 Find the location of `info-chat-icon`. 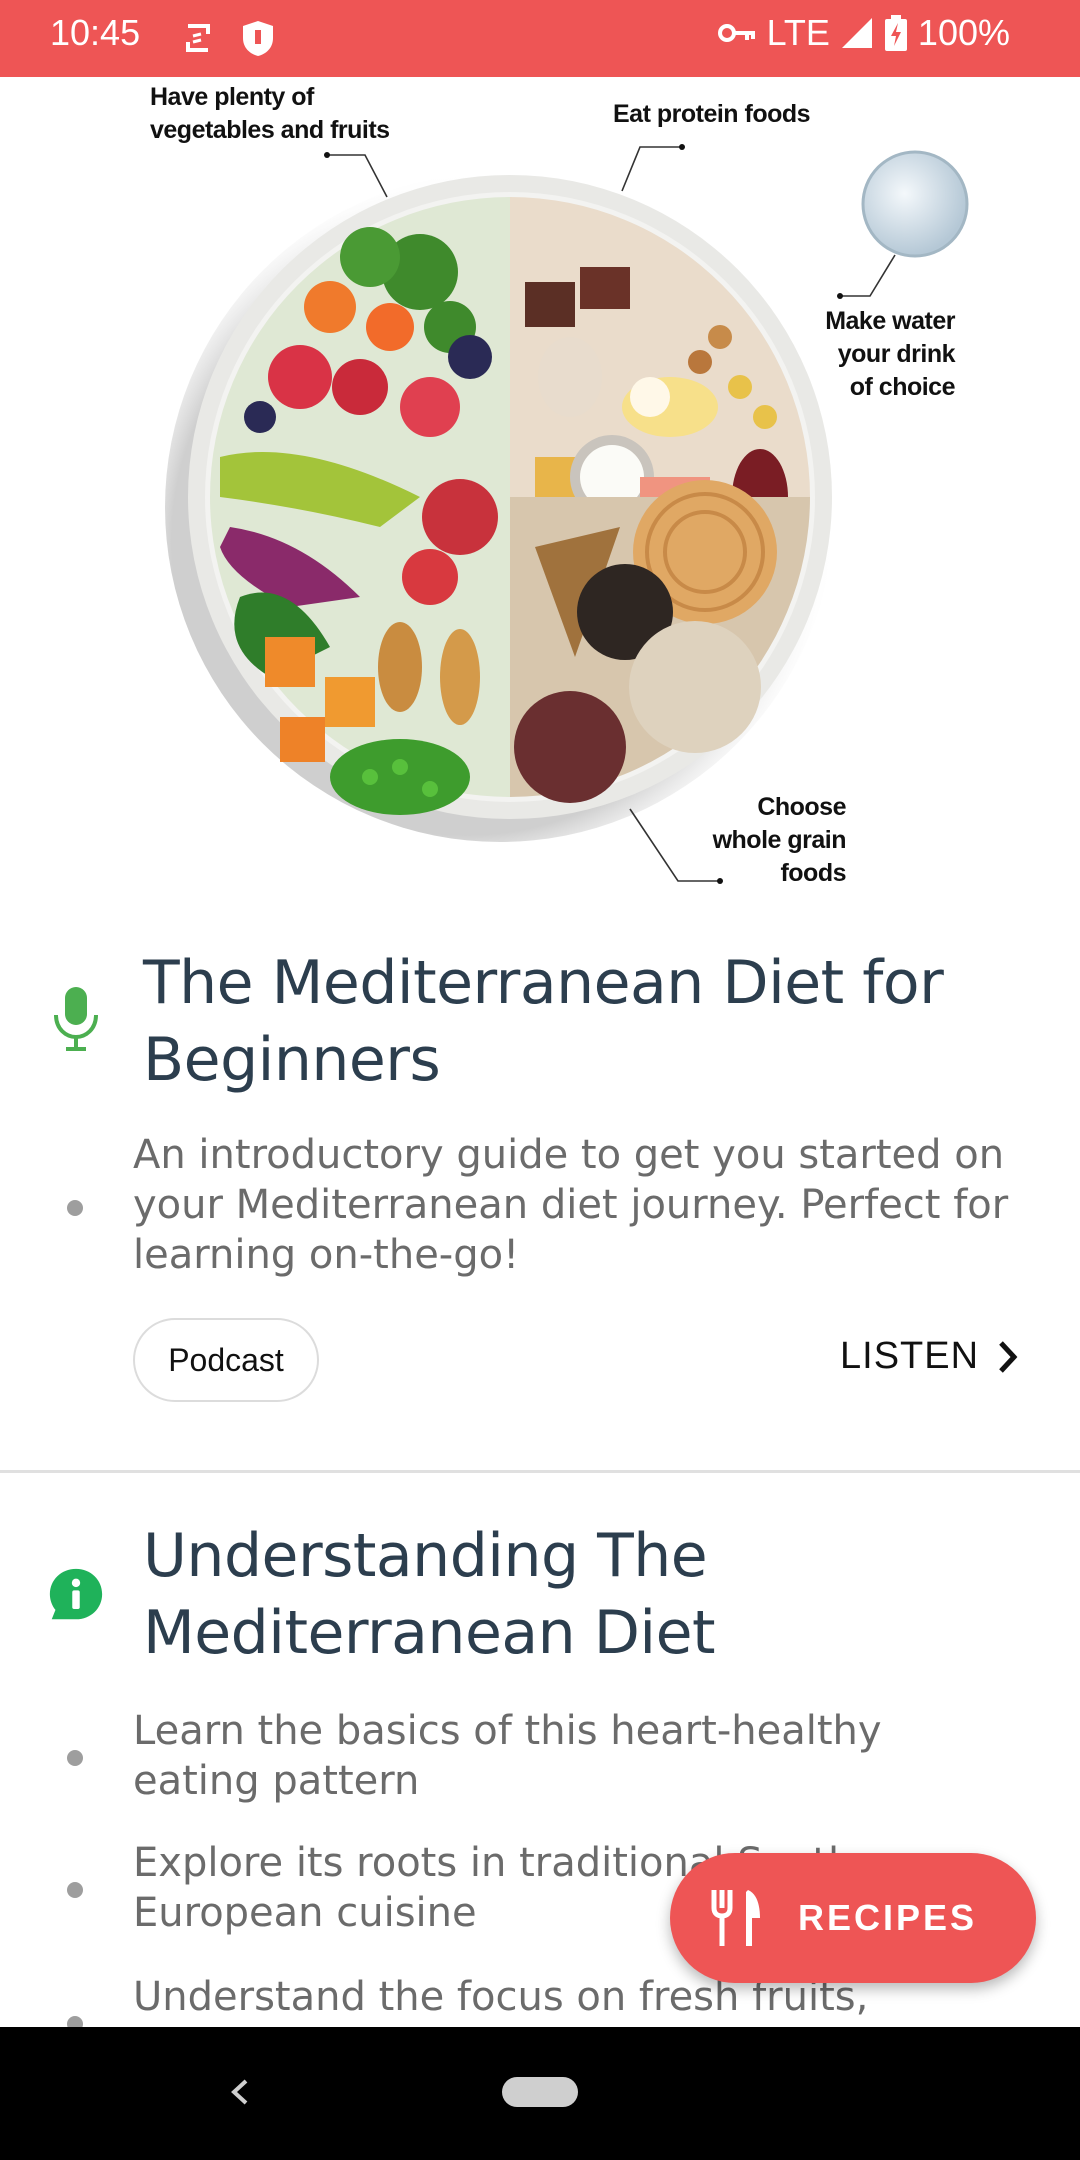

info-chat-icon is located at coordinates (76, 1594).